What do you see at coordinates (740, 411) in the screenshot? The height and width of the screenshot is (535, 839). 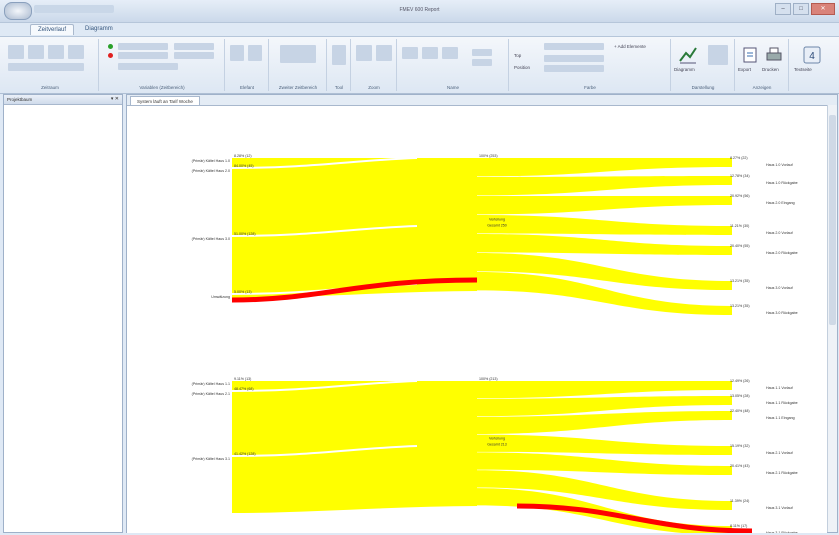 I see `target-value-label: 22.40% (48)` at bounding box center [740, 411].